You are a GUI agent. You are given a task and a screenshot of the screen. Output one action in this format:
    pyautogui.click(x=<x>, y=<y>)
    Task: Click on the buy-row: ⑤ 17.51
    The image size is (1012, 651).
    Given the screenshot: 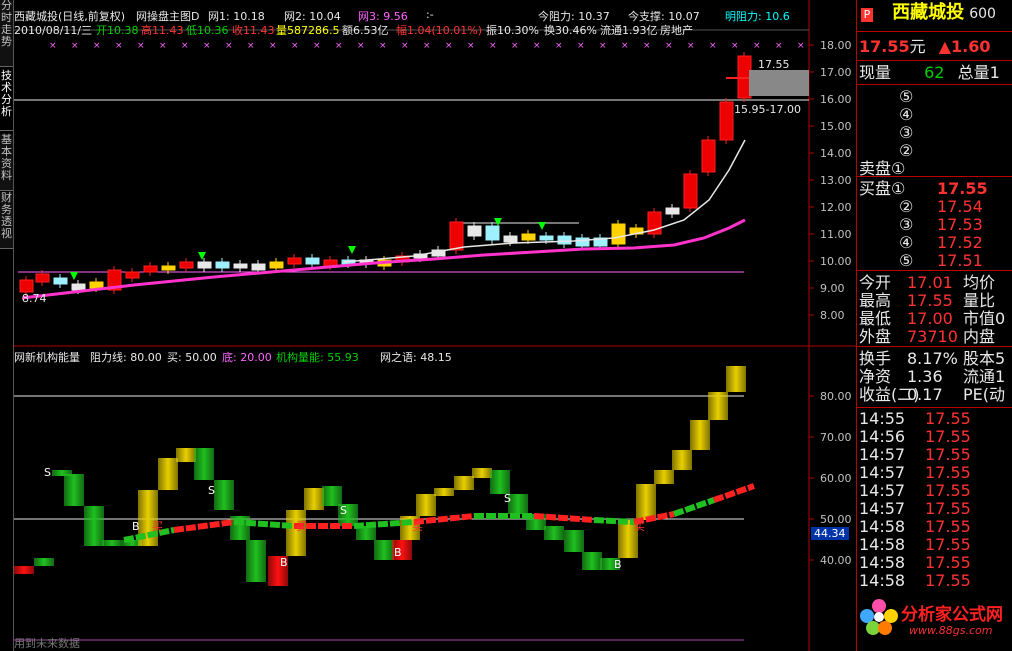 What is the action you would take?
    pyautogui.click(x=934, y=261)
    